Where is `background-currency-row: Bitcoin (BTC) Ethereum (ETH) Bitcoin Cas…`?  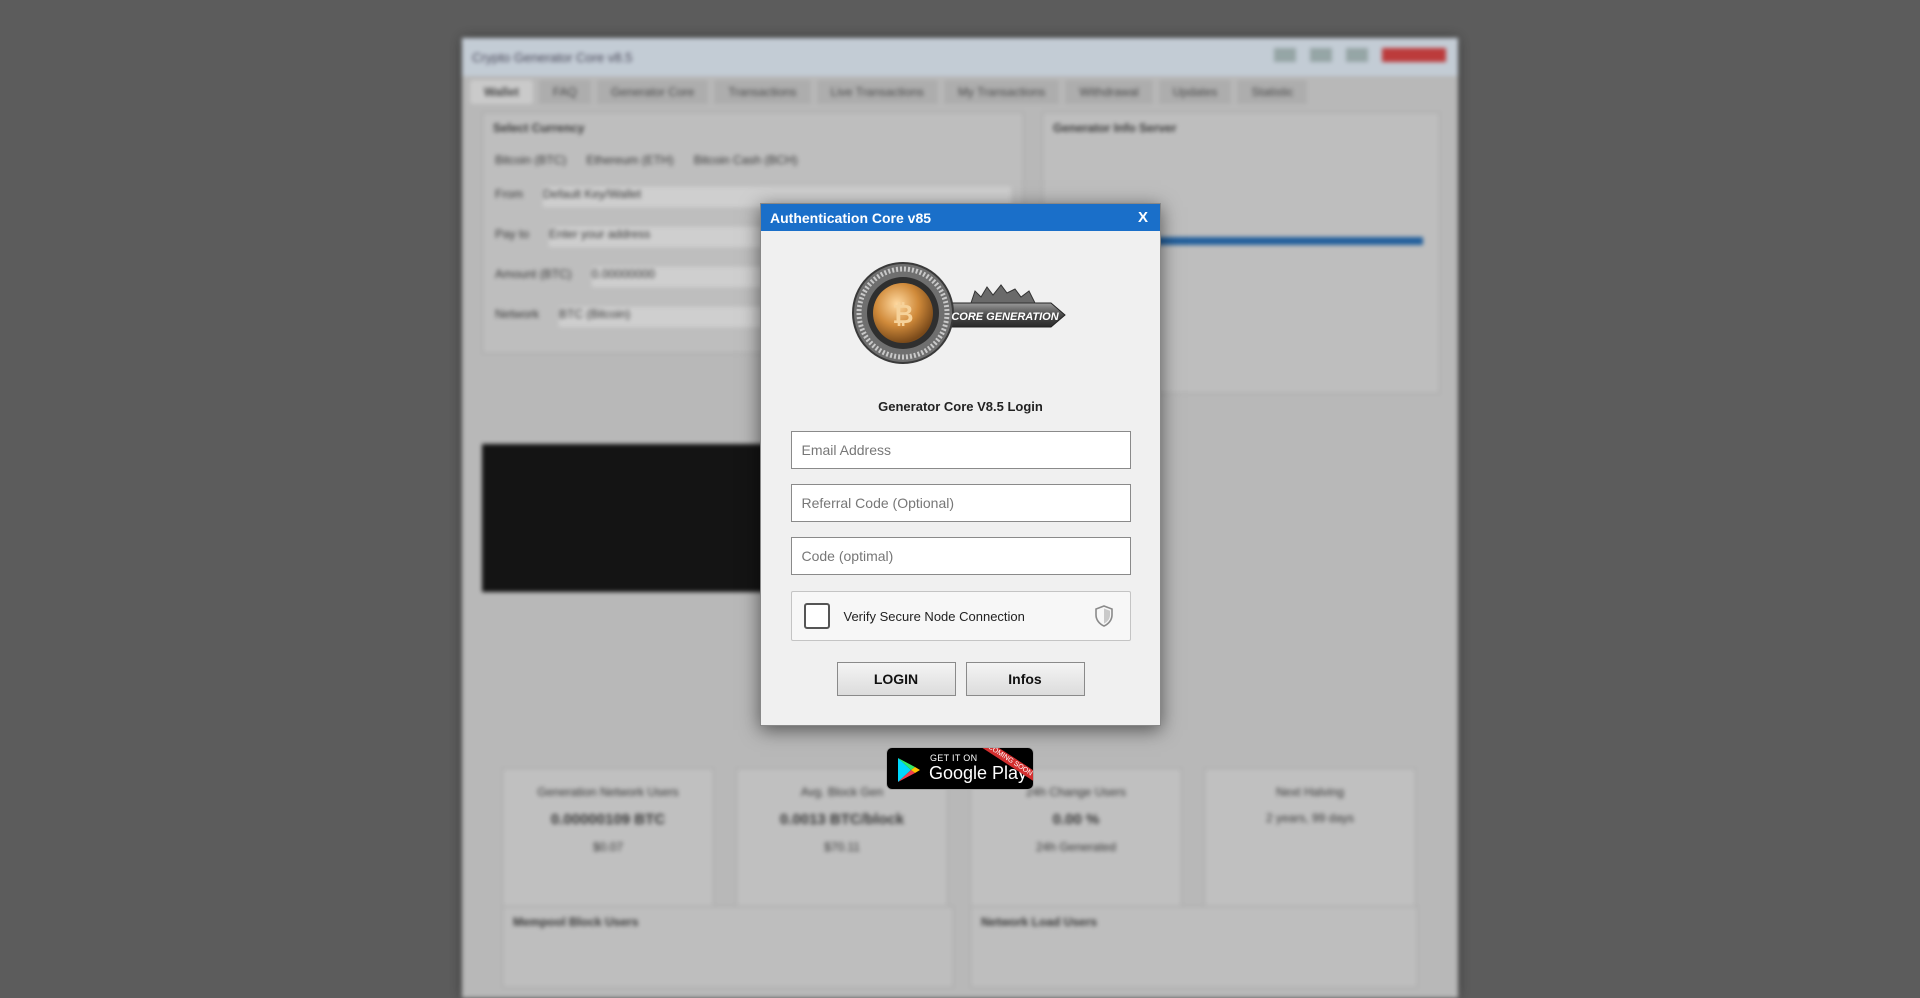
background-currency-row: Bitcoin (BTC) Ethereum (ETH) Bitcoin Cas… is located at coordinates (753, 160).